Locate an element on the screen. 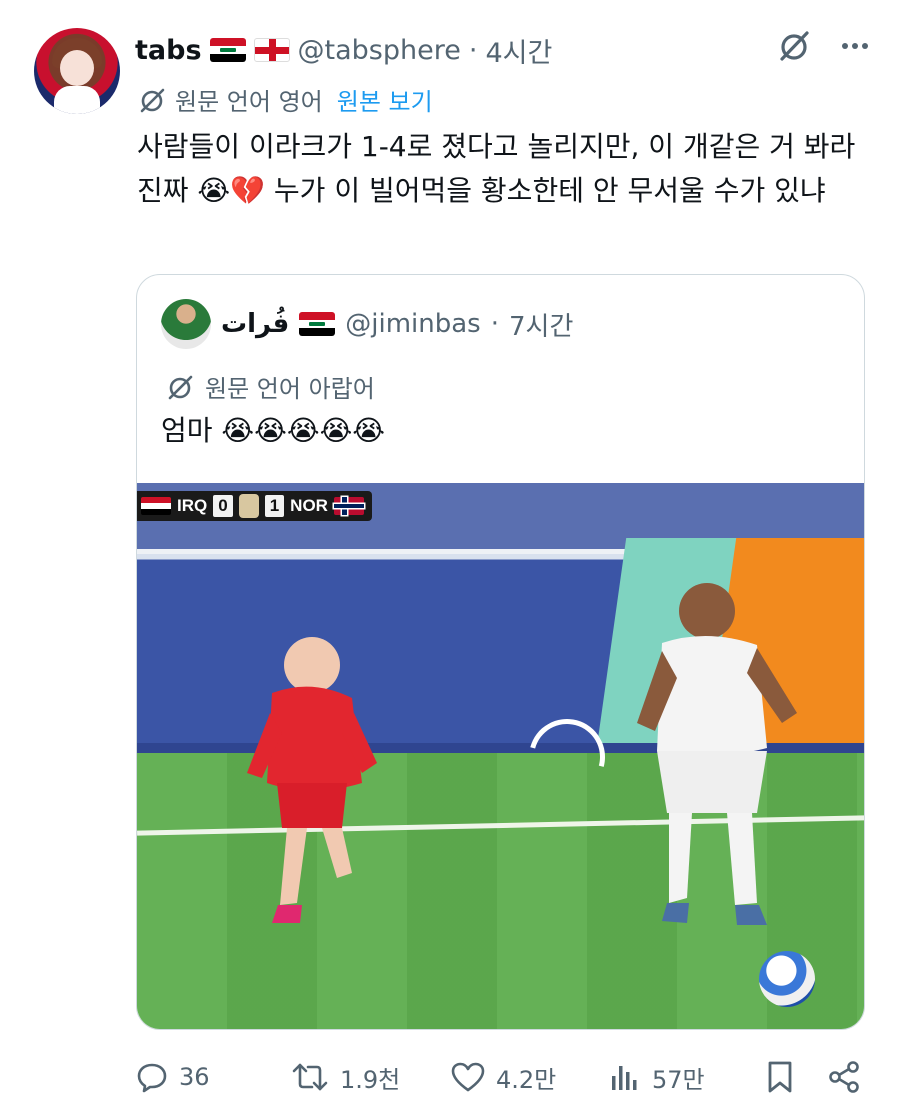  quote-header: فُرات @jiminbas · 7시간 is located at coordinates (367, 324).